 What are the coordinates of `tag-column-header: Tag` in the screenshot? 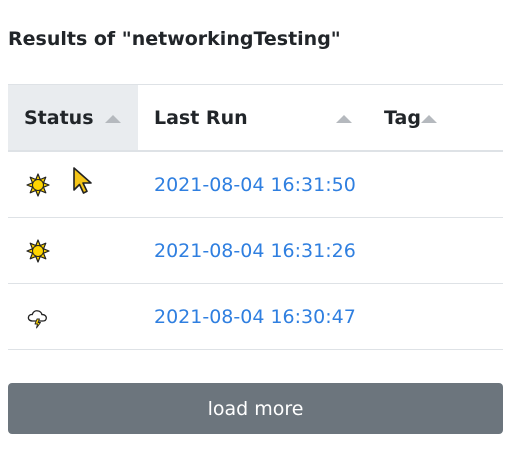 It's located at (435, 118).